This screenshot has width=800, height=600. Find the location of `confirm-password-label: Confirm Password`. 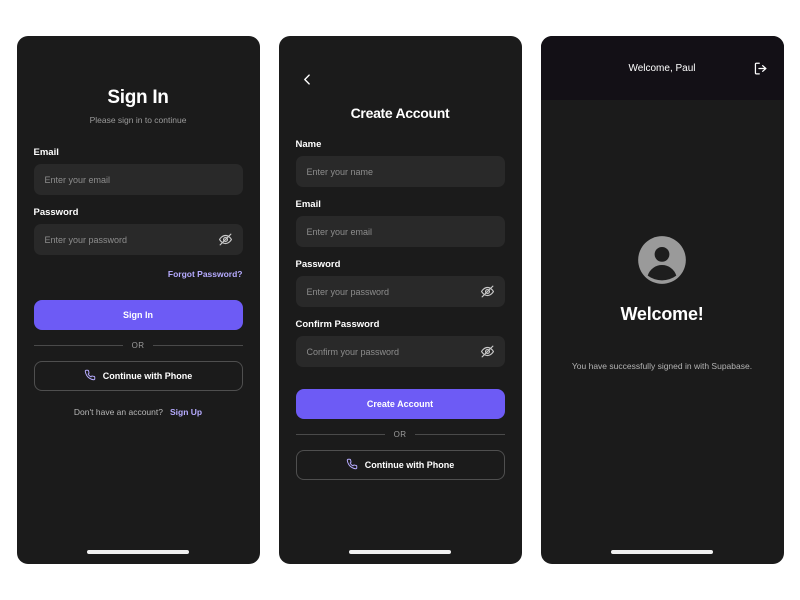

confirm-password-label: Confirm Password is located at coordinates (337, 324).